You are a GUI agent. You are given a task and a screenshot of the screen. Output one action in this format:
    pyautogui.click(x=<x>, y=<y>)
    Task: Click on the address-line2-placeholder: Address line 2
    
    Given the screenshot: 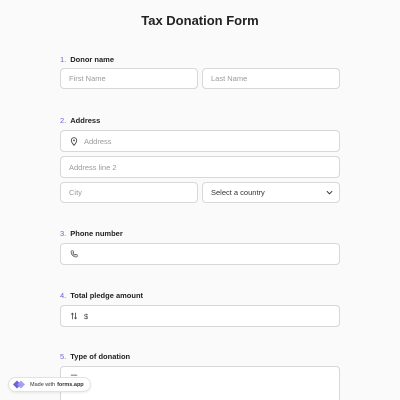 What is the action you would take?
    pyautogui.click(x=93, y=167)
    